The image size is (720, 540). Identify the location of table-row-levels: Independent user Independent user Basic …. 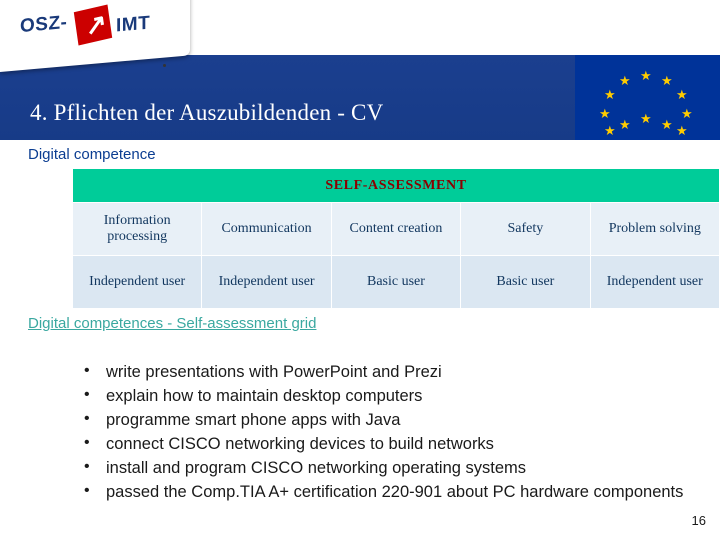
(395, 282).